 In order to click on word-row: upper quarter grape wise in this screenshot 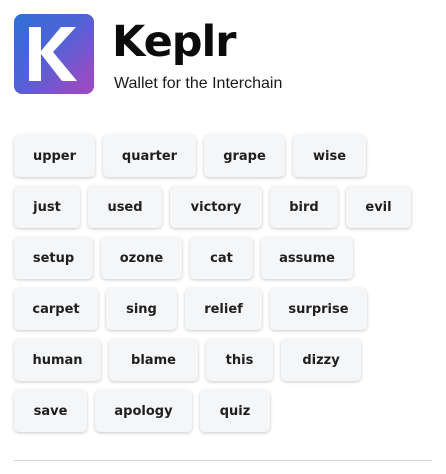, I will do `click(224, 156)`.